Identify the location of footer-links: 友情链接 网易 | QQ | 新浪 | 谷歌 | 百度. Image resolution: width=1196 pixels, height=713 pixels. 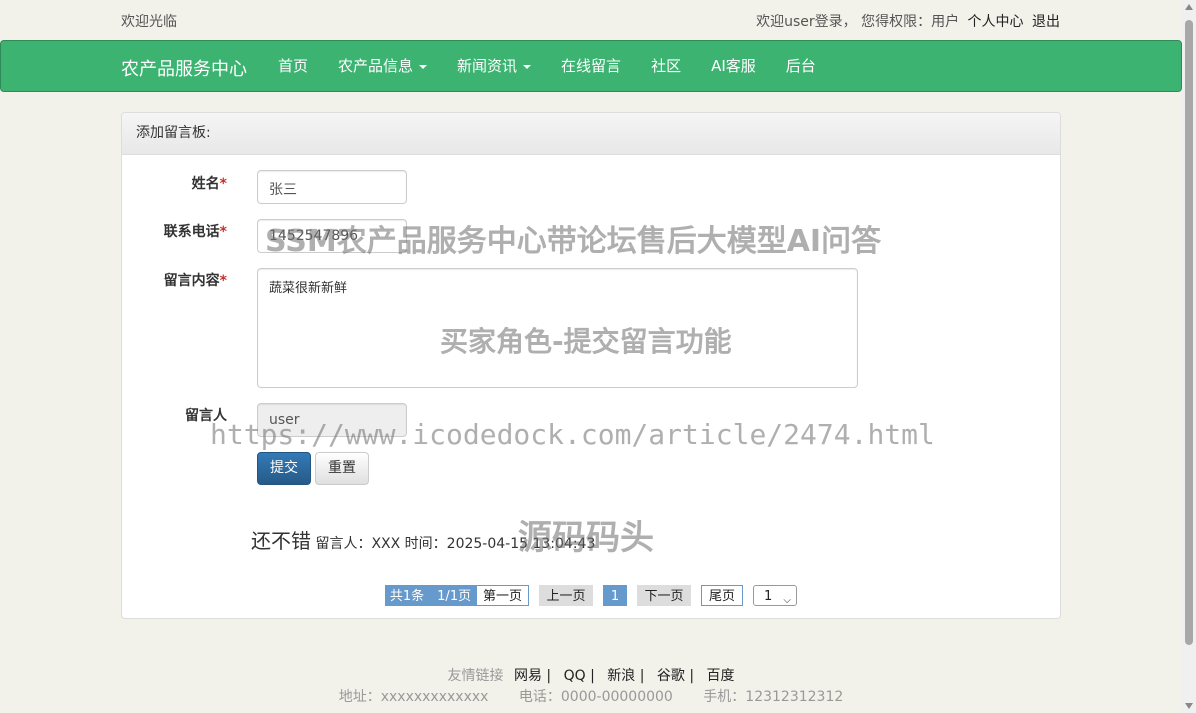
(591, 675).